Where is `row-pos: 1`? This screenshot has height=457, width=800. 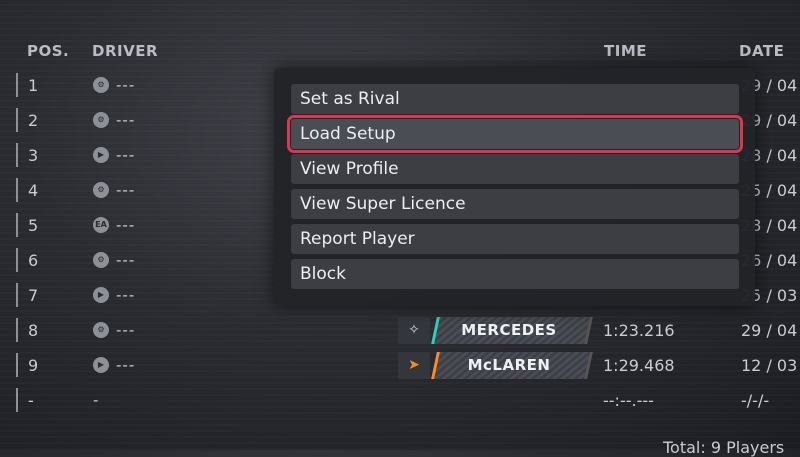
row-pos: 1 is located at coordinates (33, 85).